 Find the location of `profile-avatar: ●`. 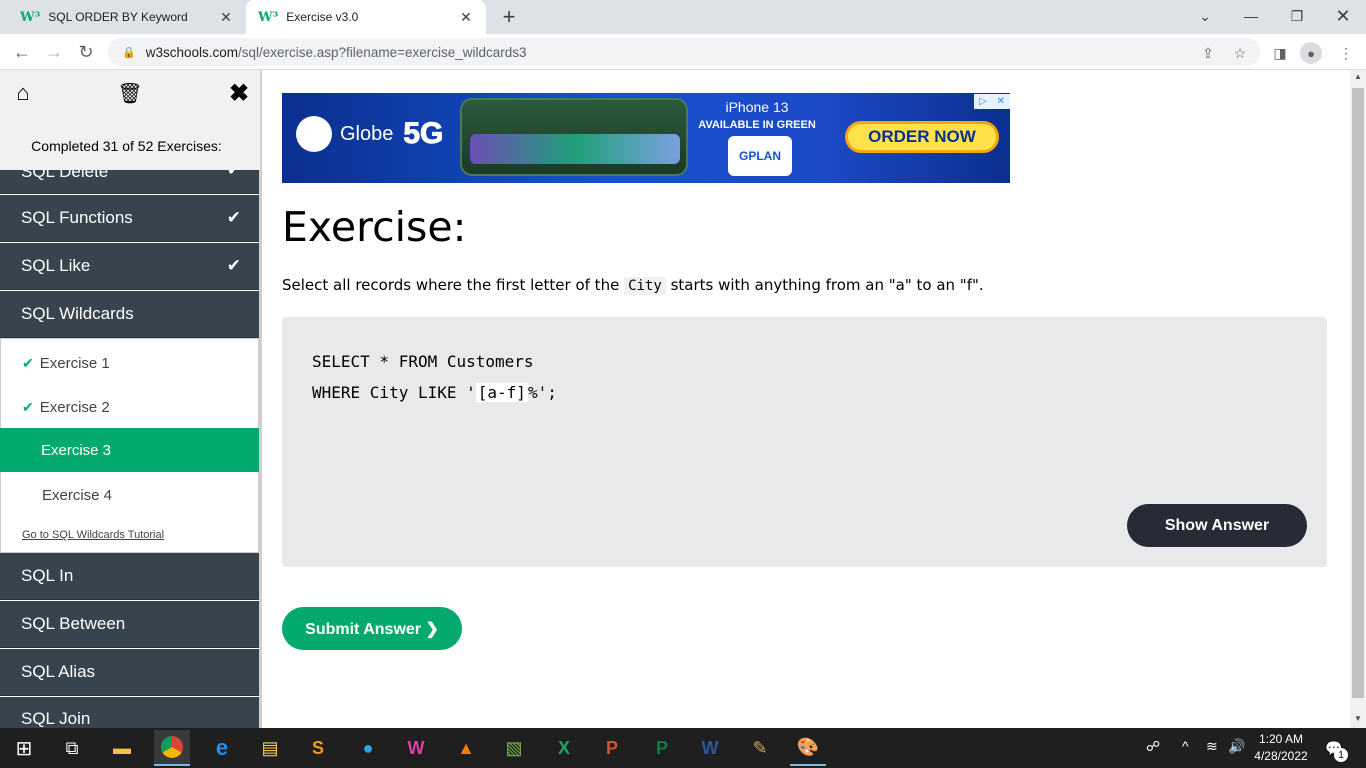

profile-avatar: ● is located at coordinates (1311, 53).